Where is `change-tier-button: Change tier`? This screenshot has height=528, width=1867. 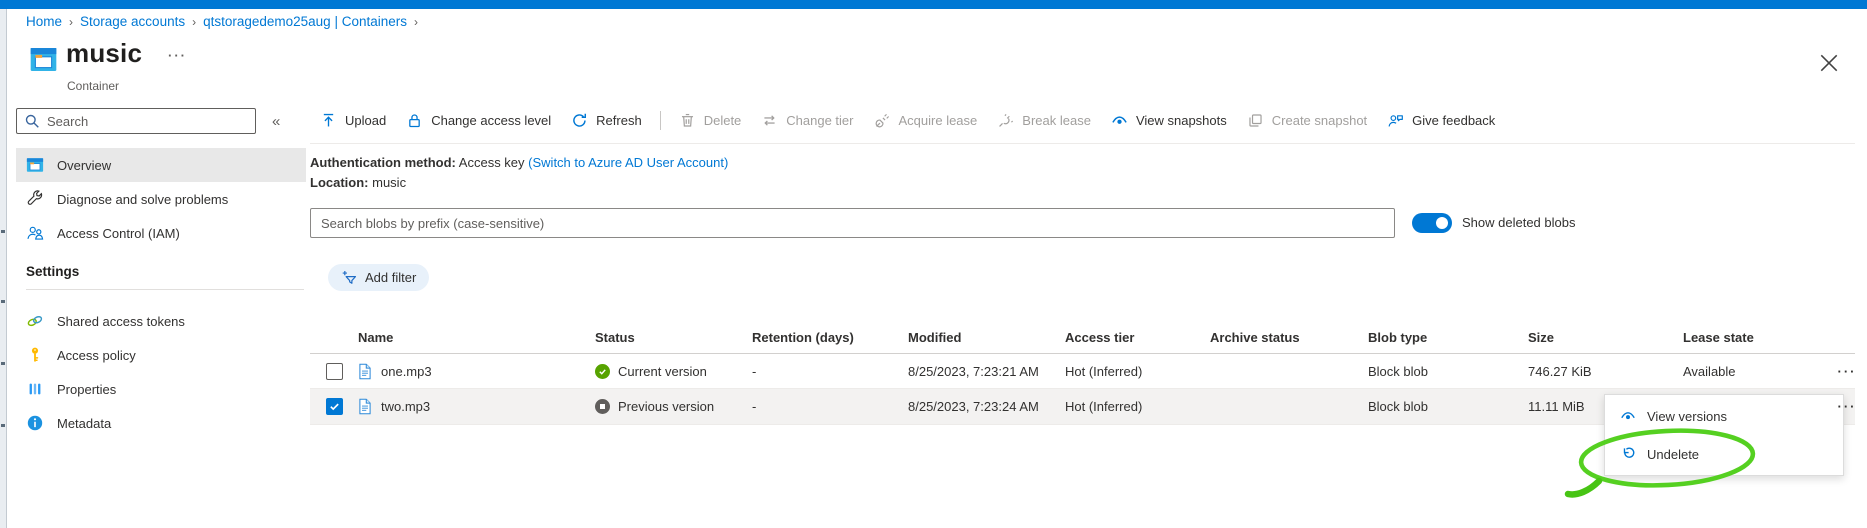 change-tier-button: Change tier is located at coordinates (807, 120).